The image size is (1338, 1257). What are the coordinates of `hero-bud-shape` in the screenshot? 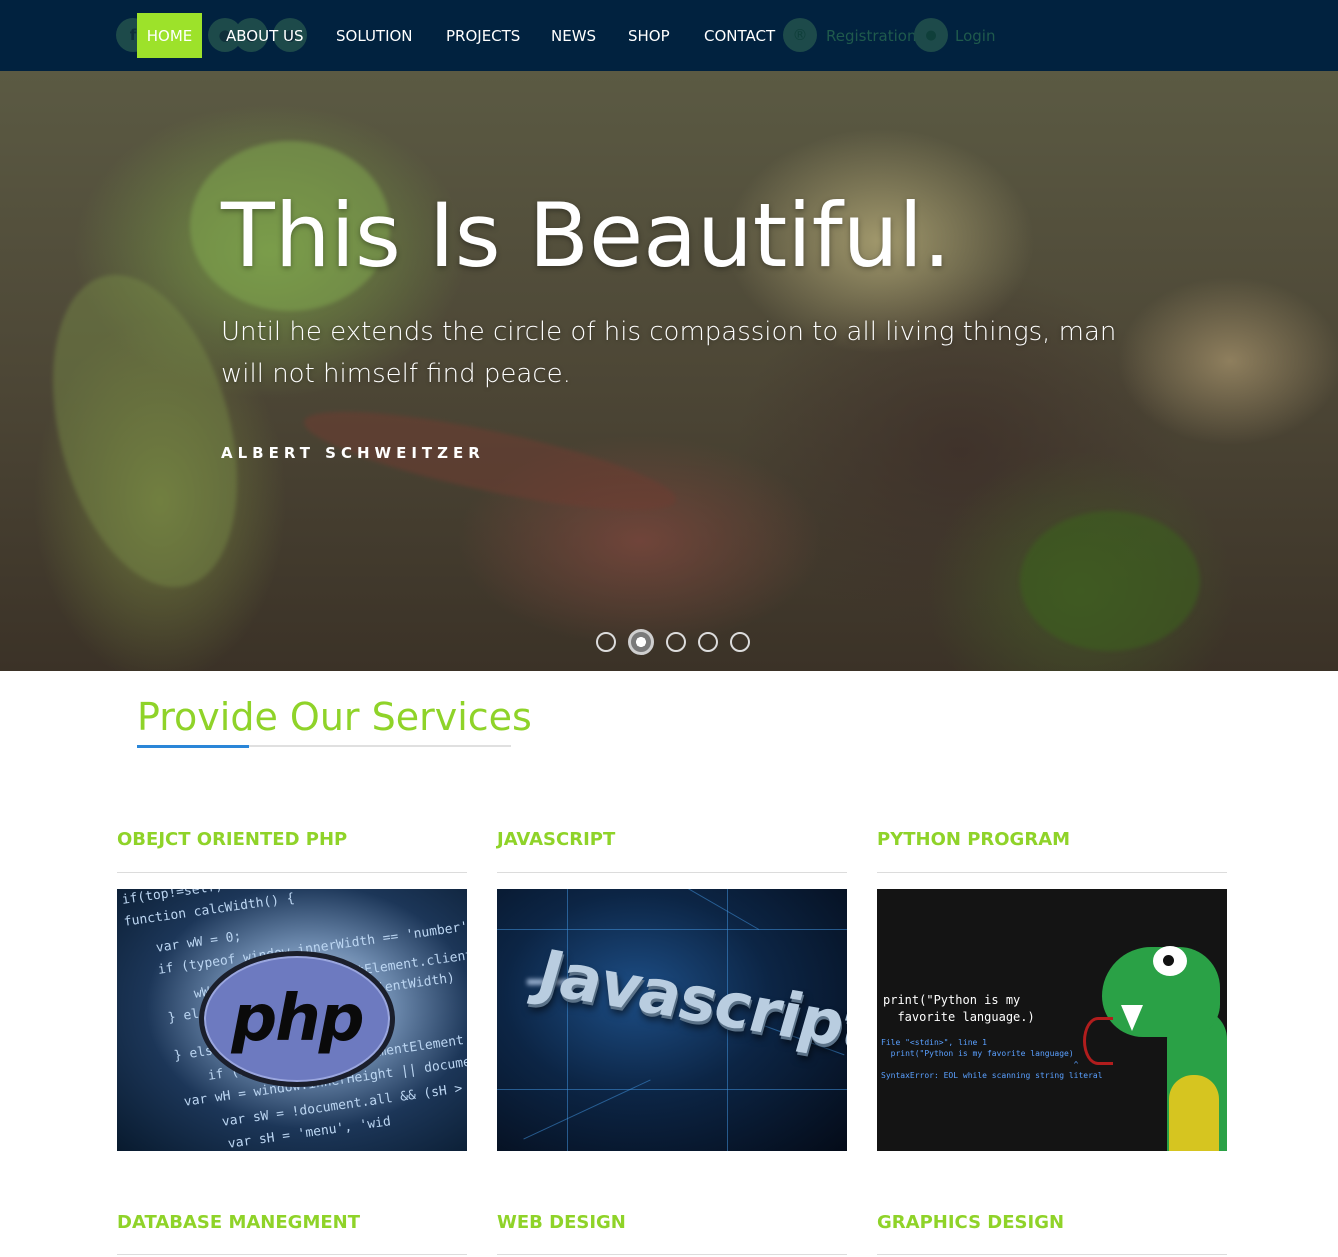 It's located at (1110, 581).